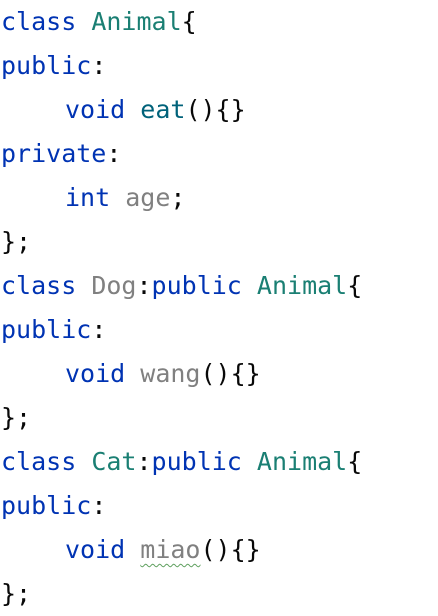  I want to click on code-line-11: class Cat:public Animal{, so click(181, 462).